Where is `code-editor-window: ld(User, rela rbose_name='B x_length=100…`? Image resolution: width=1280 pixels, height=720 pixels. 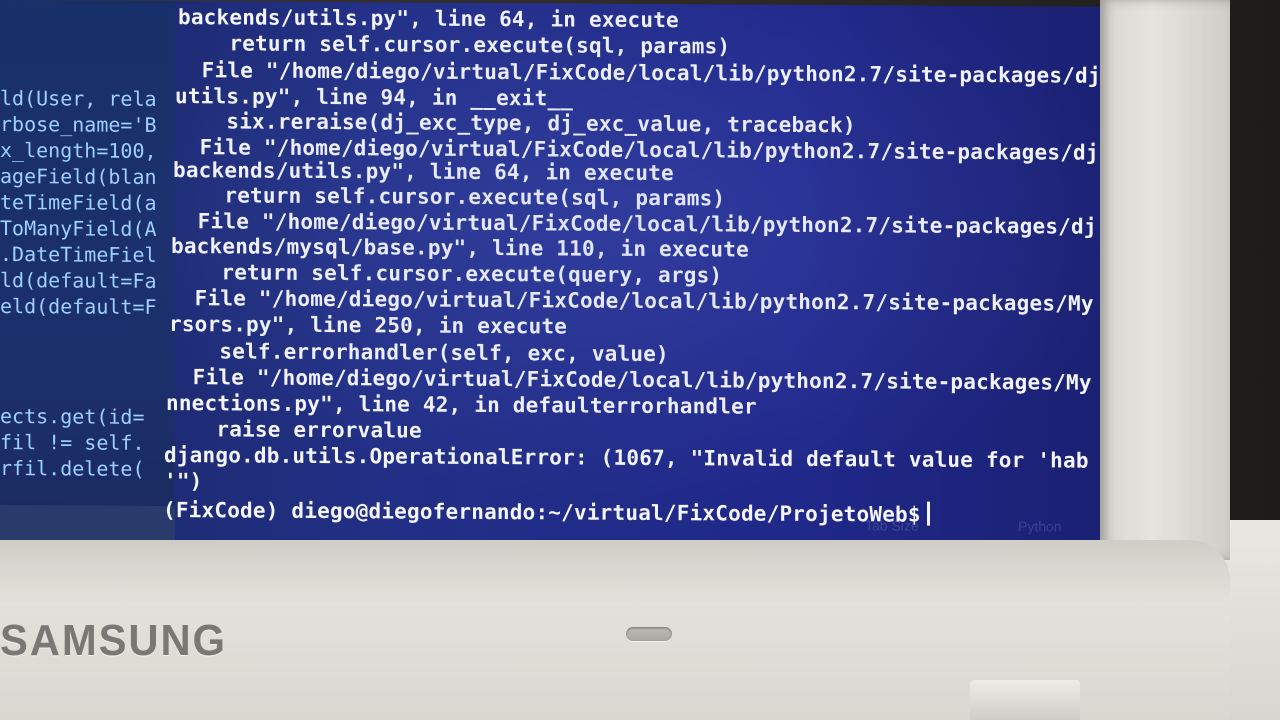 code-editor-window: ld(User, rela rbose_name='B x_length=100… is located at coordinates (87, 273).